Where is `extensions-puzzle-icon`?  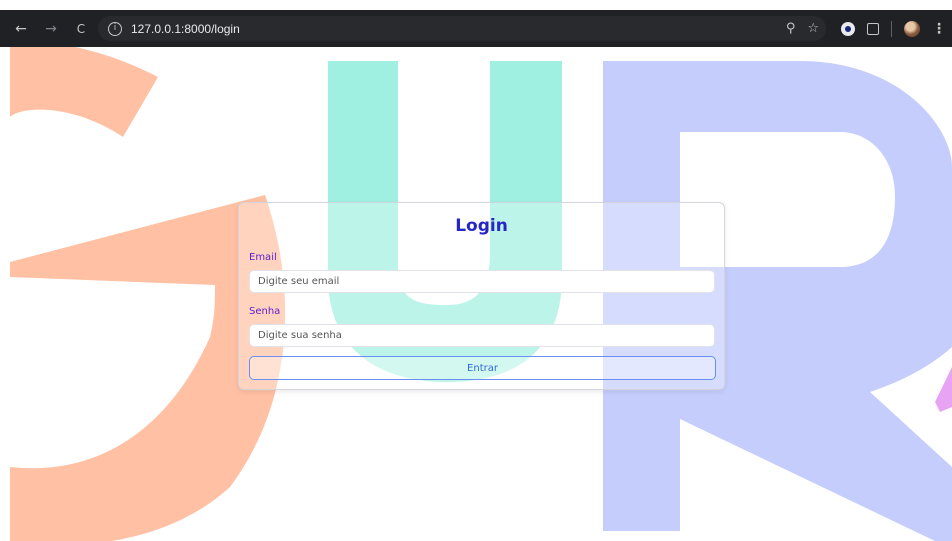
extensions-puzzle-icon is located at coordinates (873, 28).